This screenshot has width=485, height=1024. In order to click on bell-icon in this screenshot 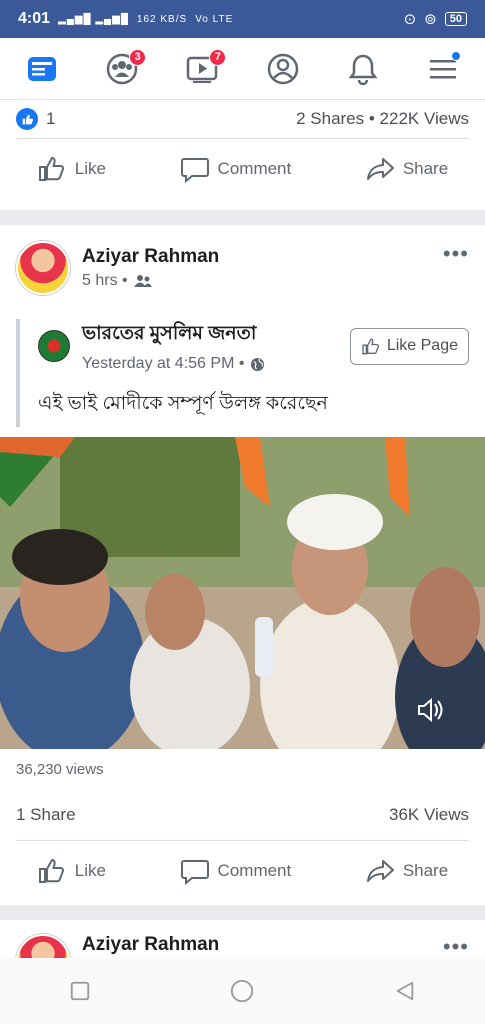, I will do `click(363, 69)`.